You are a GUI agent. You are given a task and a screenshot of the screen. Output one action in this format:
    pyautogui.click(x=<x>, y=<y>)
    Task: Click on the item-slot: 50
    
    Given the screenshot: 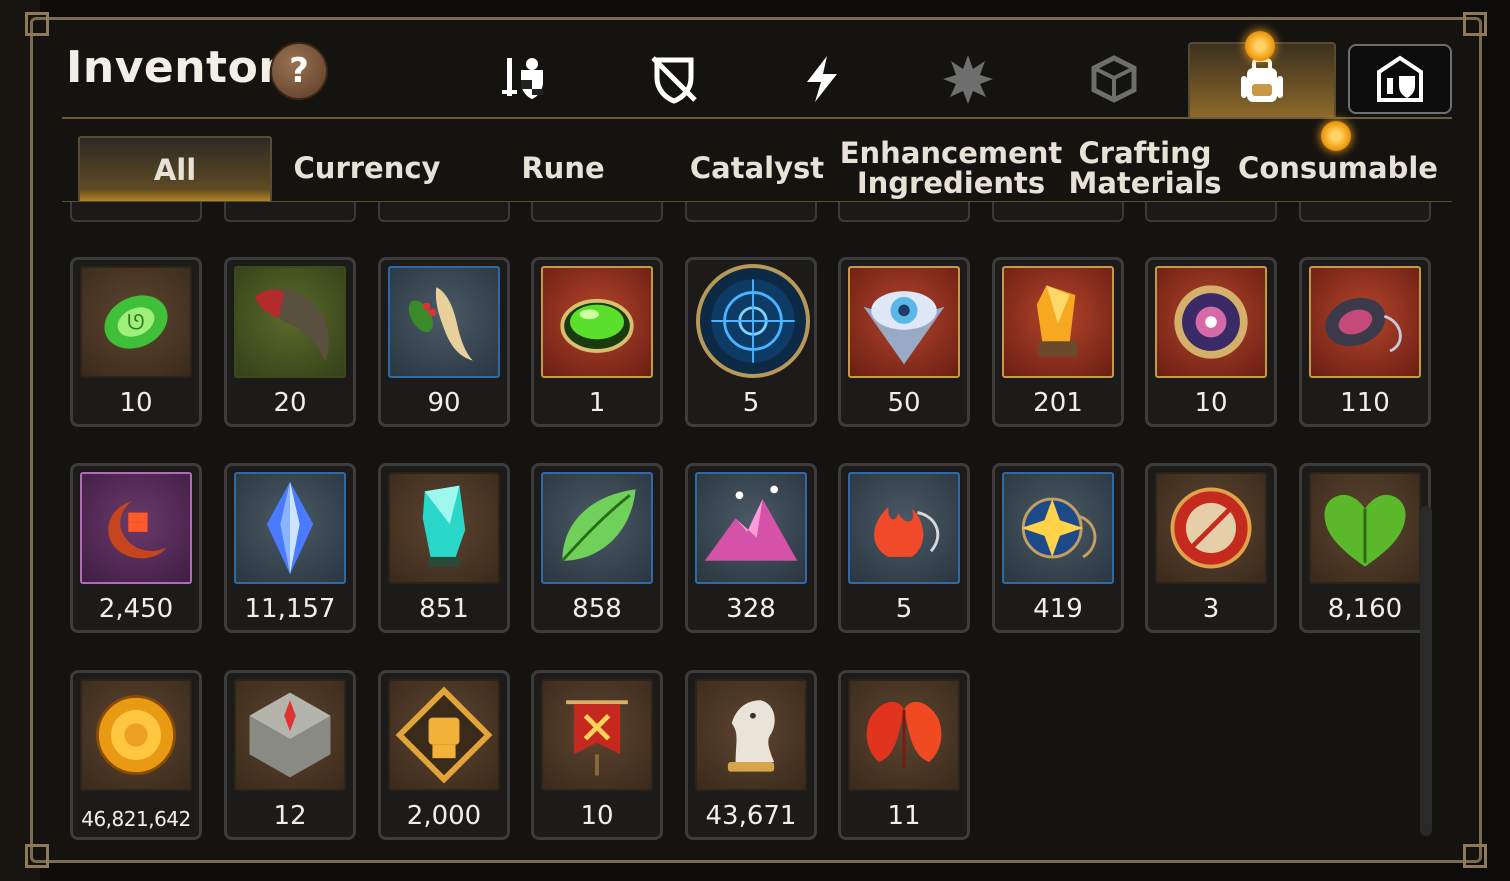 What is the action you would take?
    pyautogui.click(x=904, y=342)
    